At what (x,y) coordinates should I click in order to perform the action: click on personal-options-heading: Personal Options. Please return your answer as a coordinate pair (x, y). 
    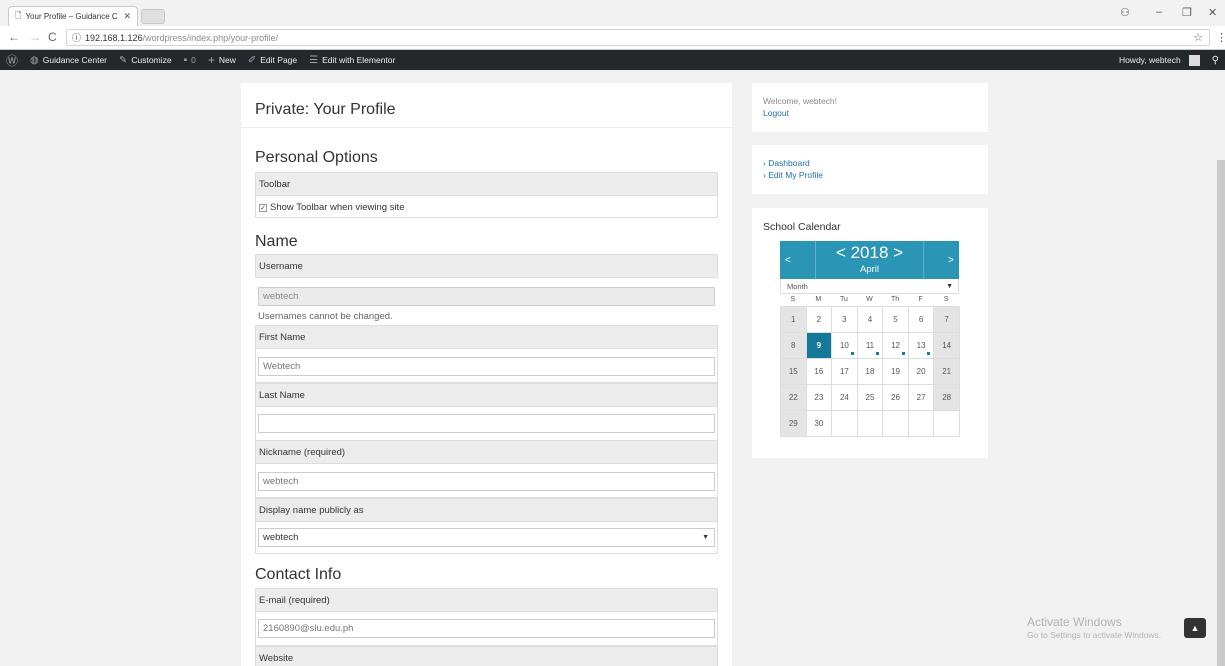
    Looking at the image, I should click on (316, 157).